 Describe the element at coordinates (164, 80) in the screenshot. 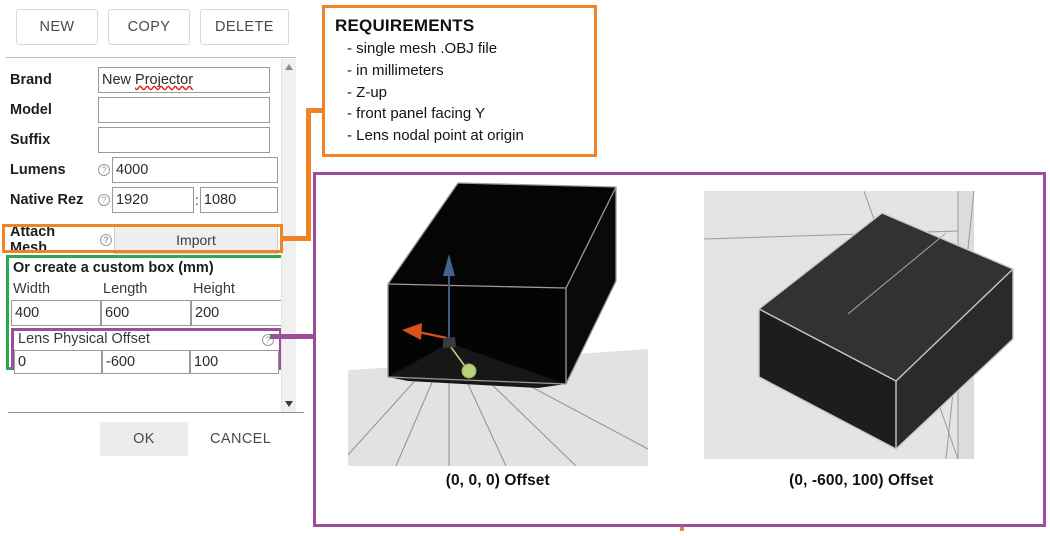

I see `brand-value-misspelled: Projector` at that location.